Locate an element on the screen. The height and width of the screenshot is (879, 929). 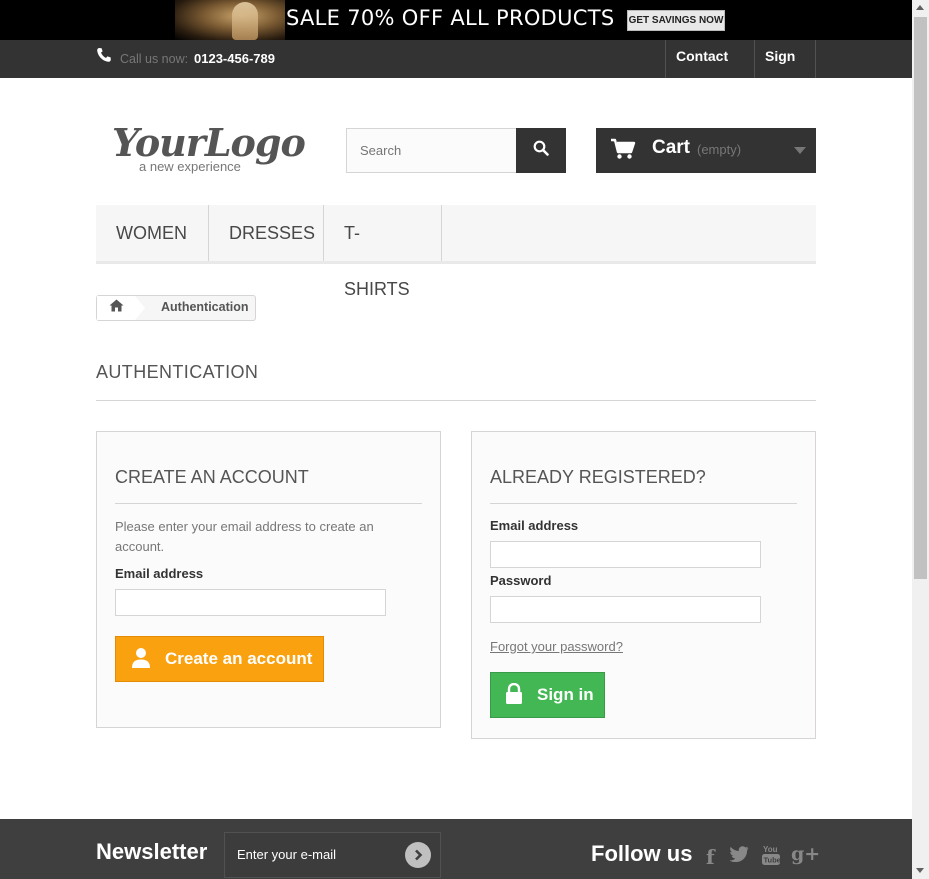
logo-tagline: a new experience is located at coordinates (190, 166).